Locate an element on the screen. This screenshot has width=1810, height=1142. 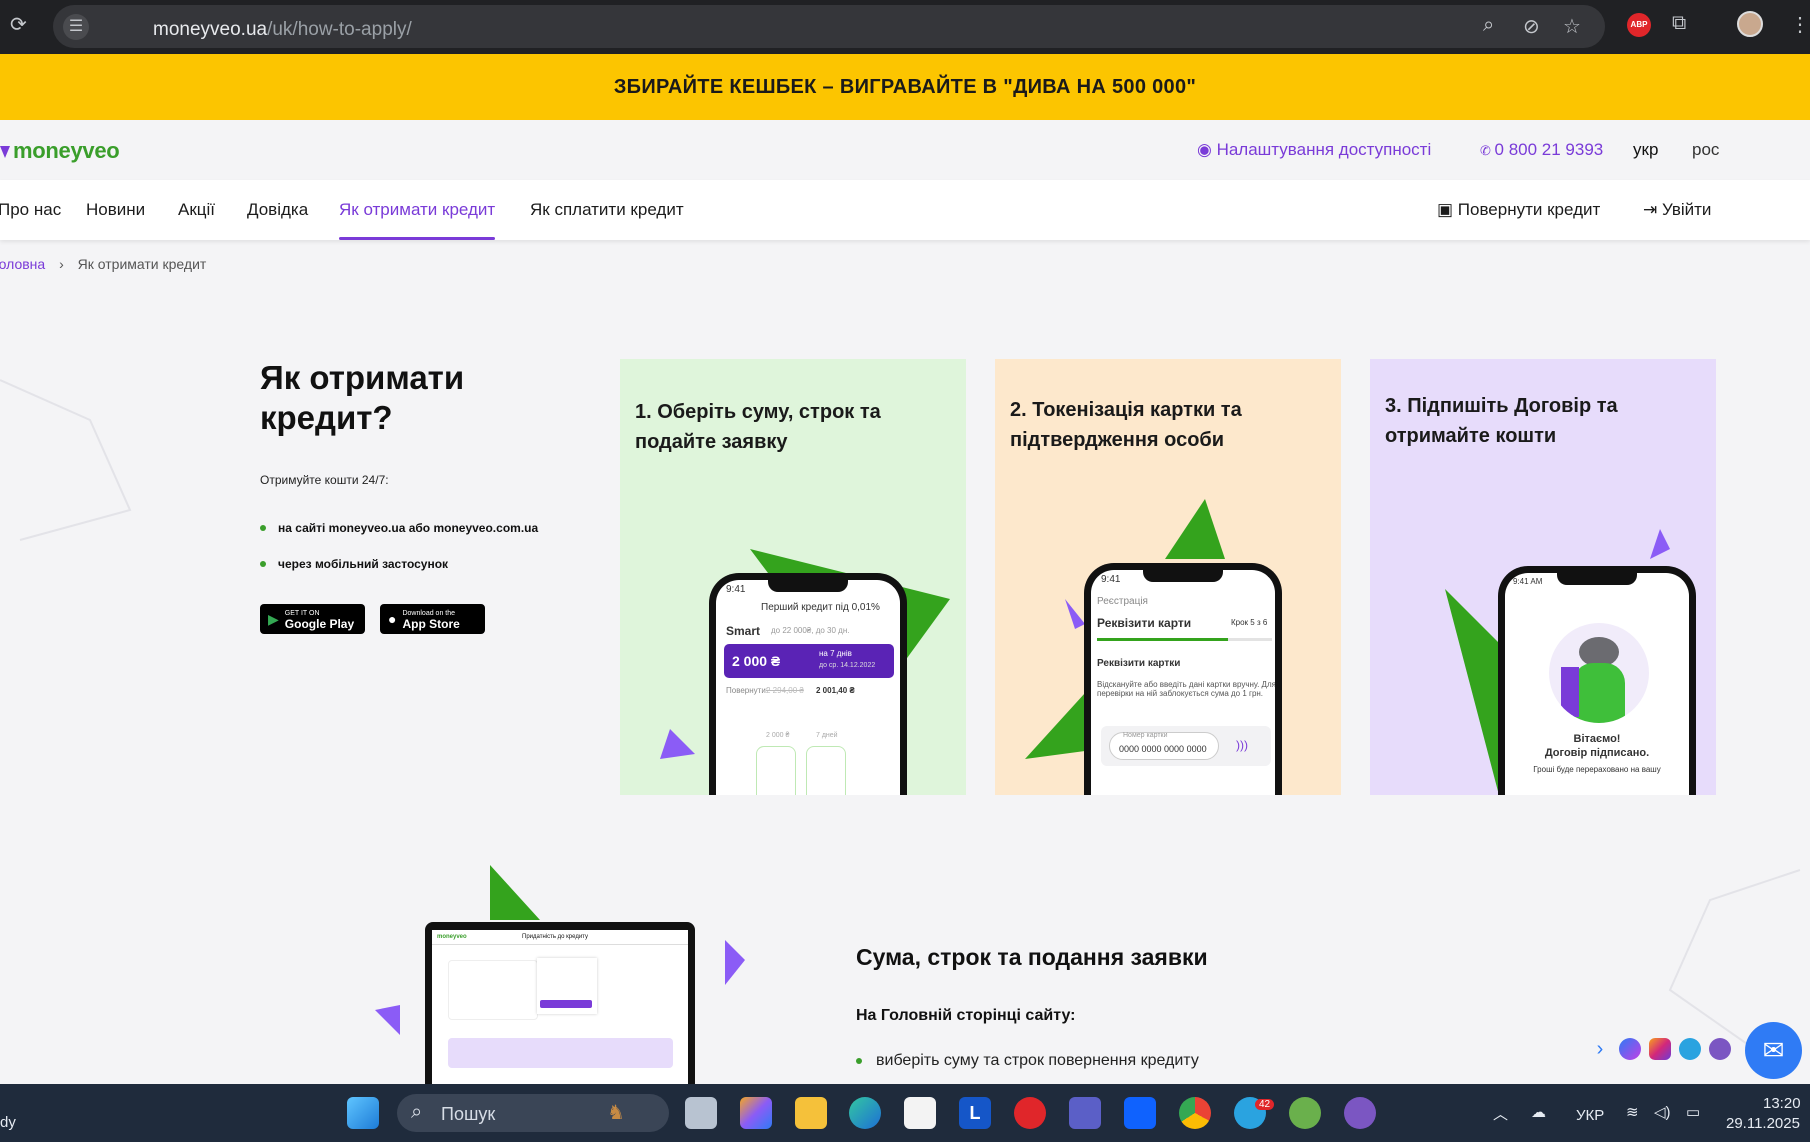
deer-icon: ♞ is located at coordinates (616, 1113).